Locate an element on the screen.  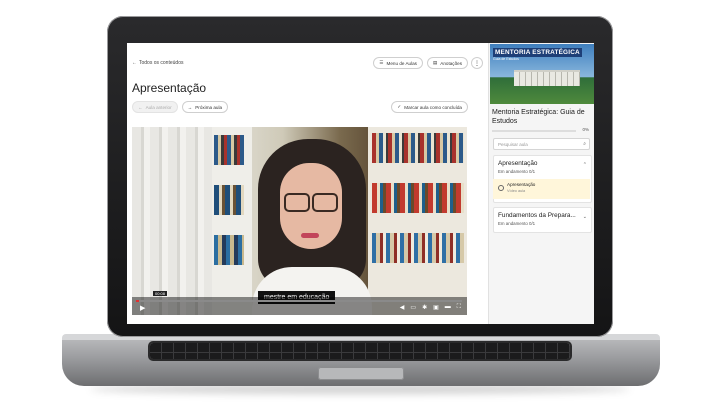
fullscreen-icon: ⛶ is located at coordinates (459, 307).